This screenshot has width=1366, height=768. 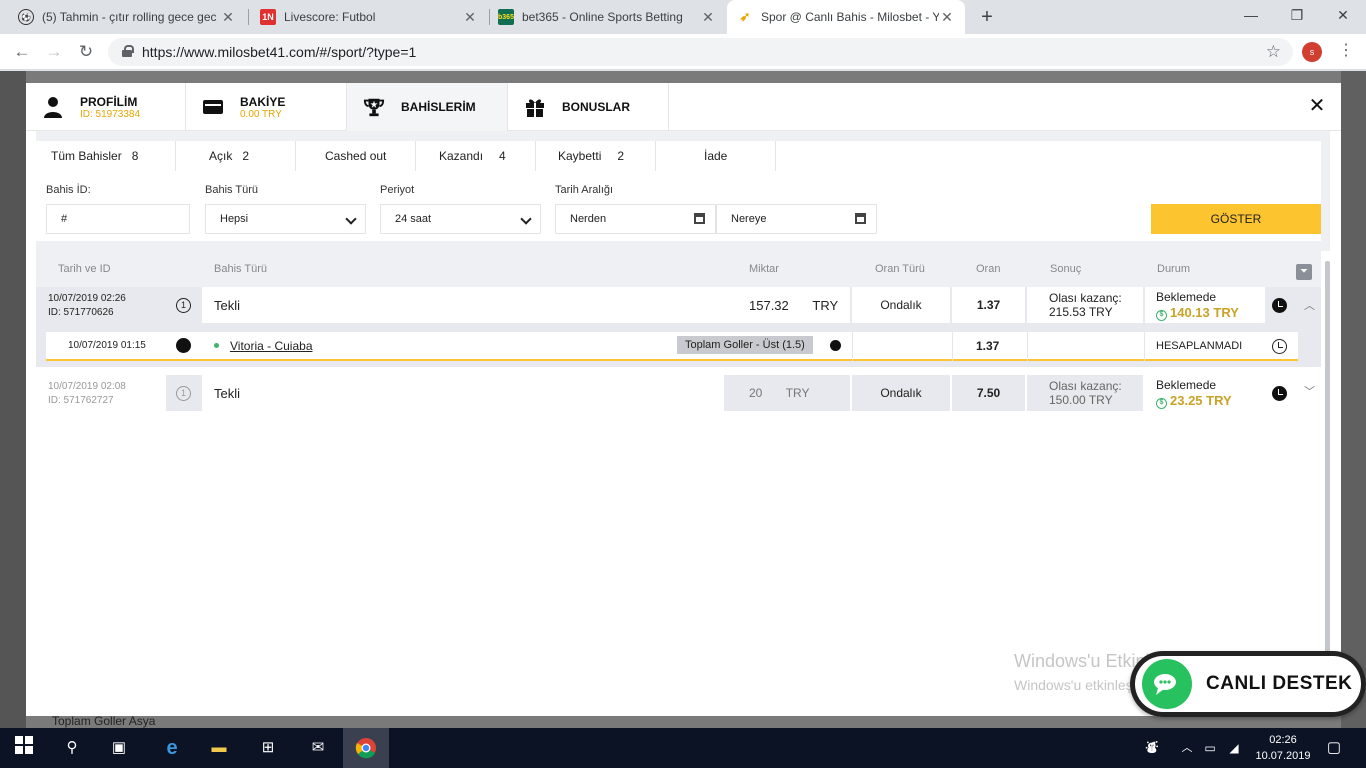 I want to click on mail-icon: ✉, so click(x=318, y=748).